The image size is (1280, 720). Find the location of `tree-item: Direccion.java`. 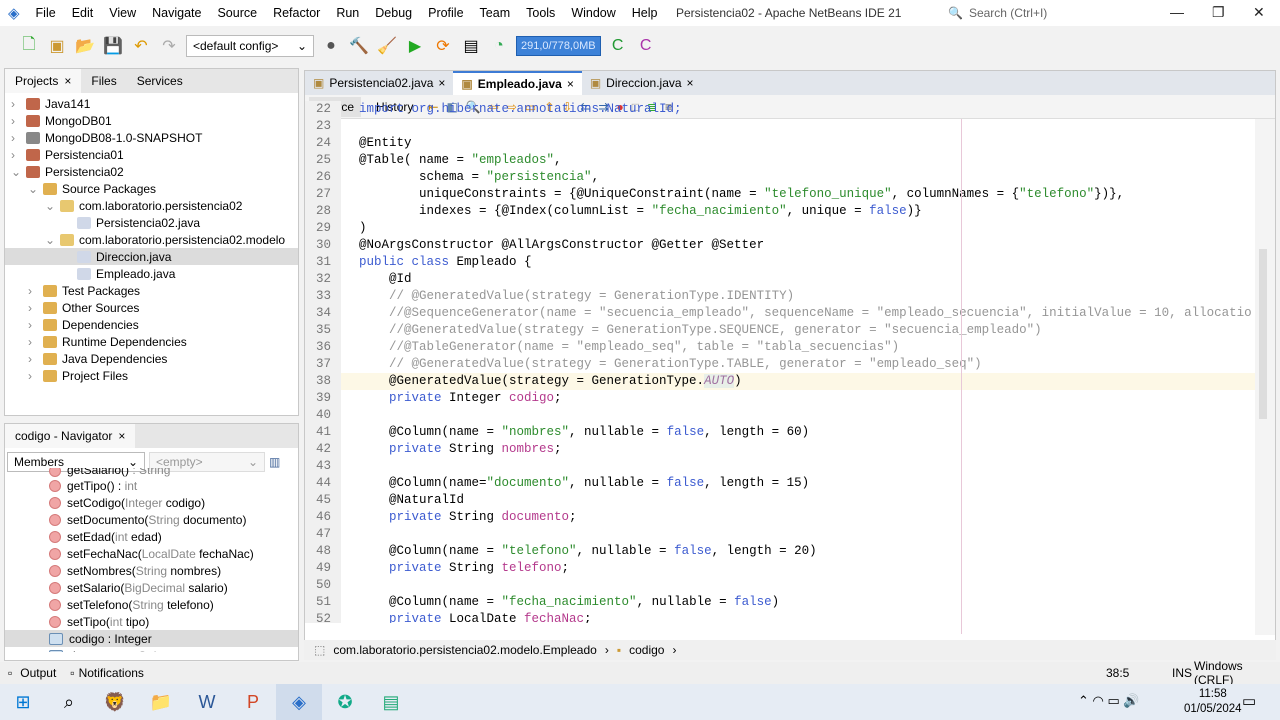

tree-item: Direccion.java is located at coordinates (151, 256).